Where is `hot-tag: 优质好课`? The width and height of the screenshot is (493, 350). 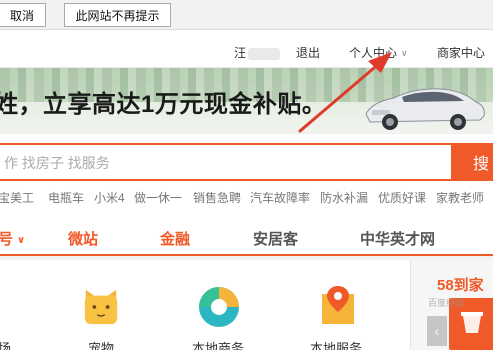
hot-tag: 优质好课 is located at coordinates (402, 197).